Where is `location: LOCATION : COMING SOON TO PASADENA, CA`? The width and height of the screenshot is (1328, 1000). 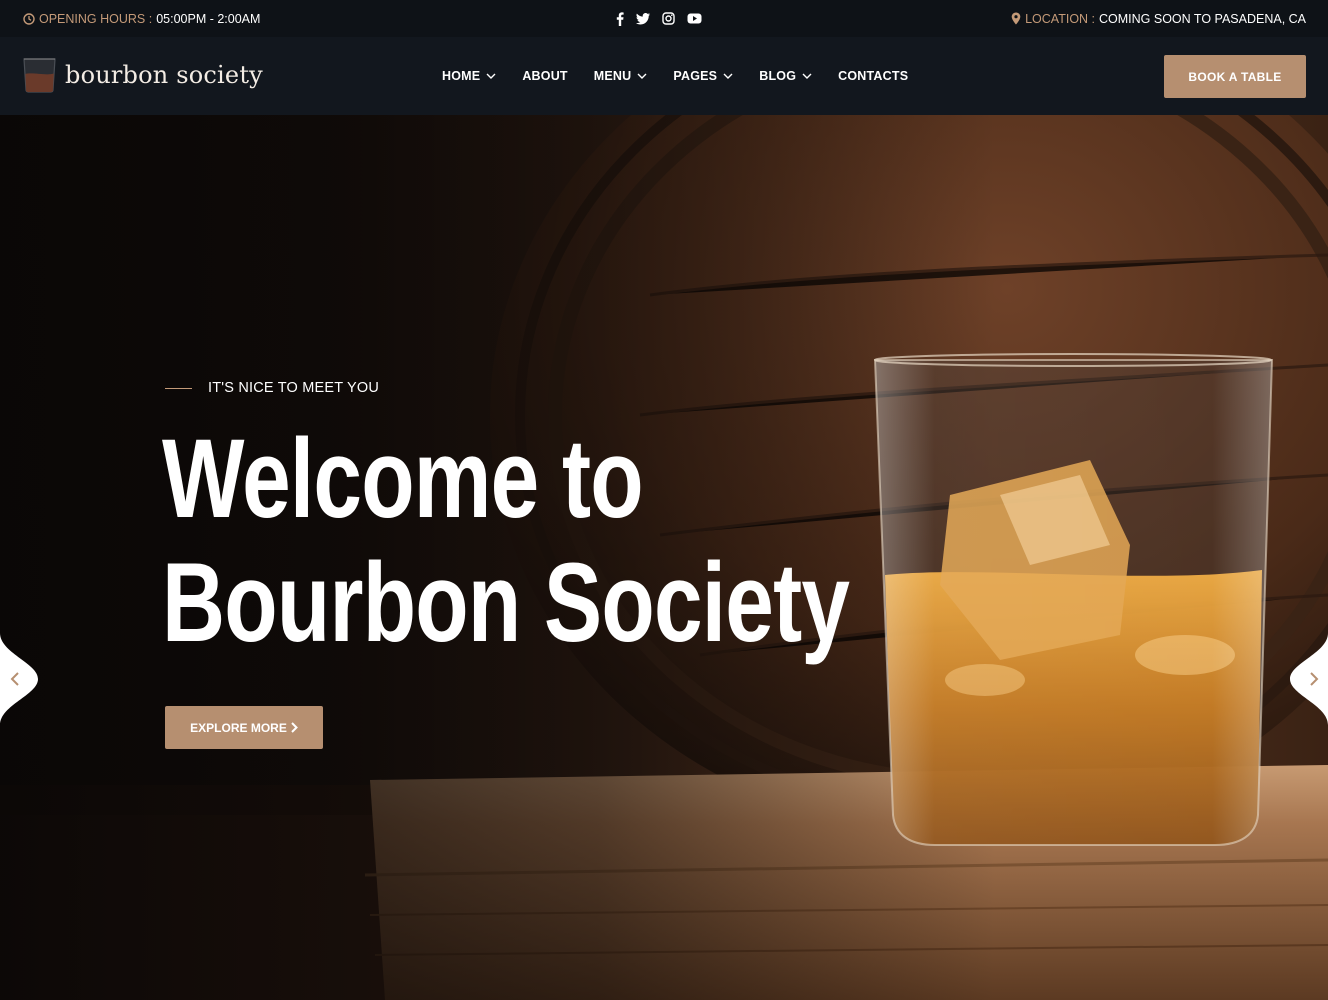
location: LOCATION : COMING SOON TO PASADENA, CA is located at coordinates (1158, 18).